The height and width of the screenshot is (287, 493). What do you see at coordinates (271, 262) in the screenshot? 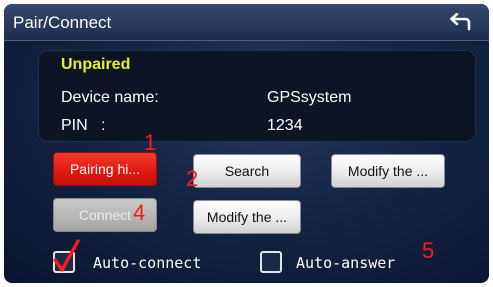
I see `auto-answer-checkbox` at bounding box center [271, 262].